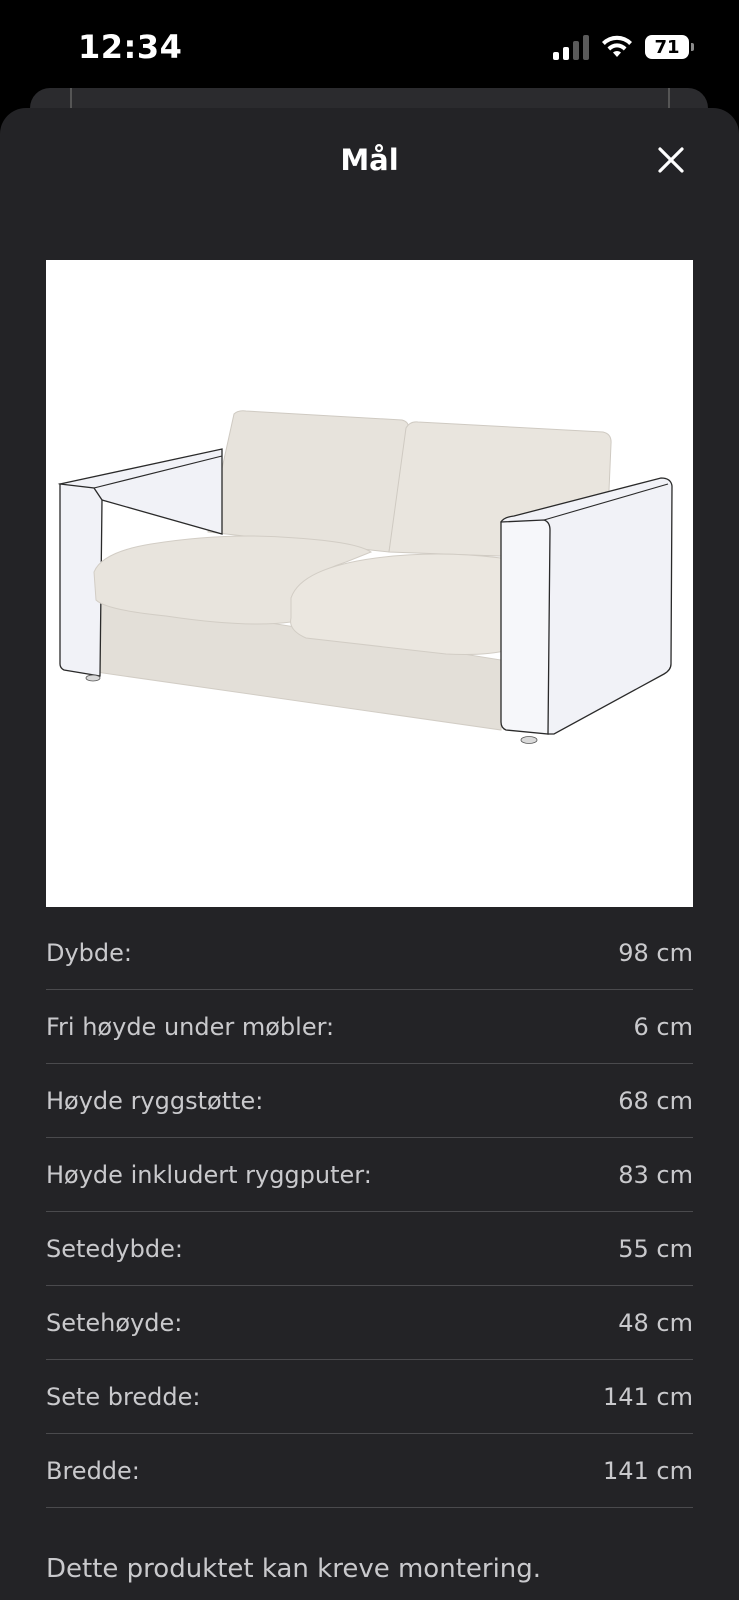 The image size is (739, 1600). Describe the element at coordinates (114, 1322) in the screenshot. I see `dimension-label: Setehøyde:` at that location.